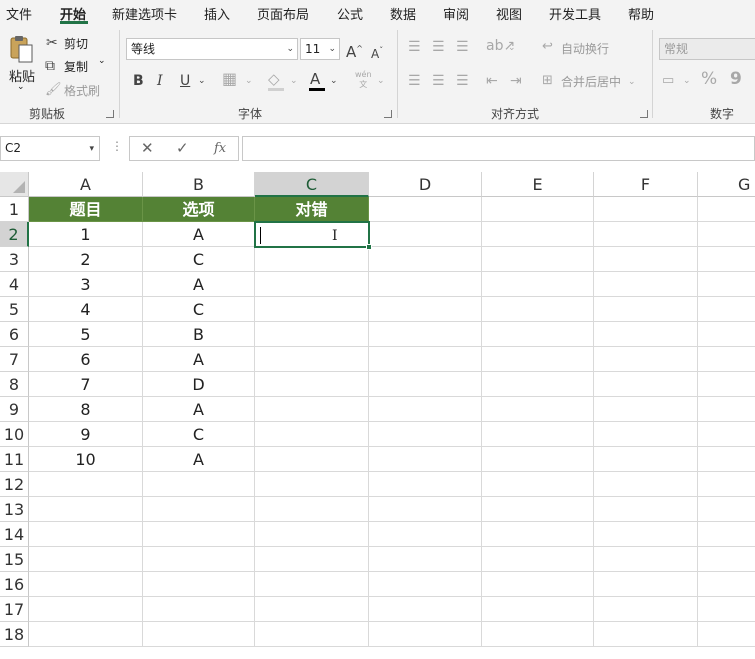  Describe the element at coordinates (312, 209) in the screenshot. I see `header-cell-c: 对错` at that location.